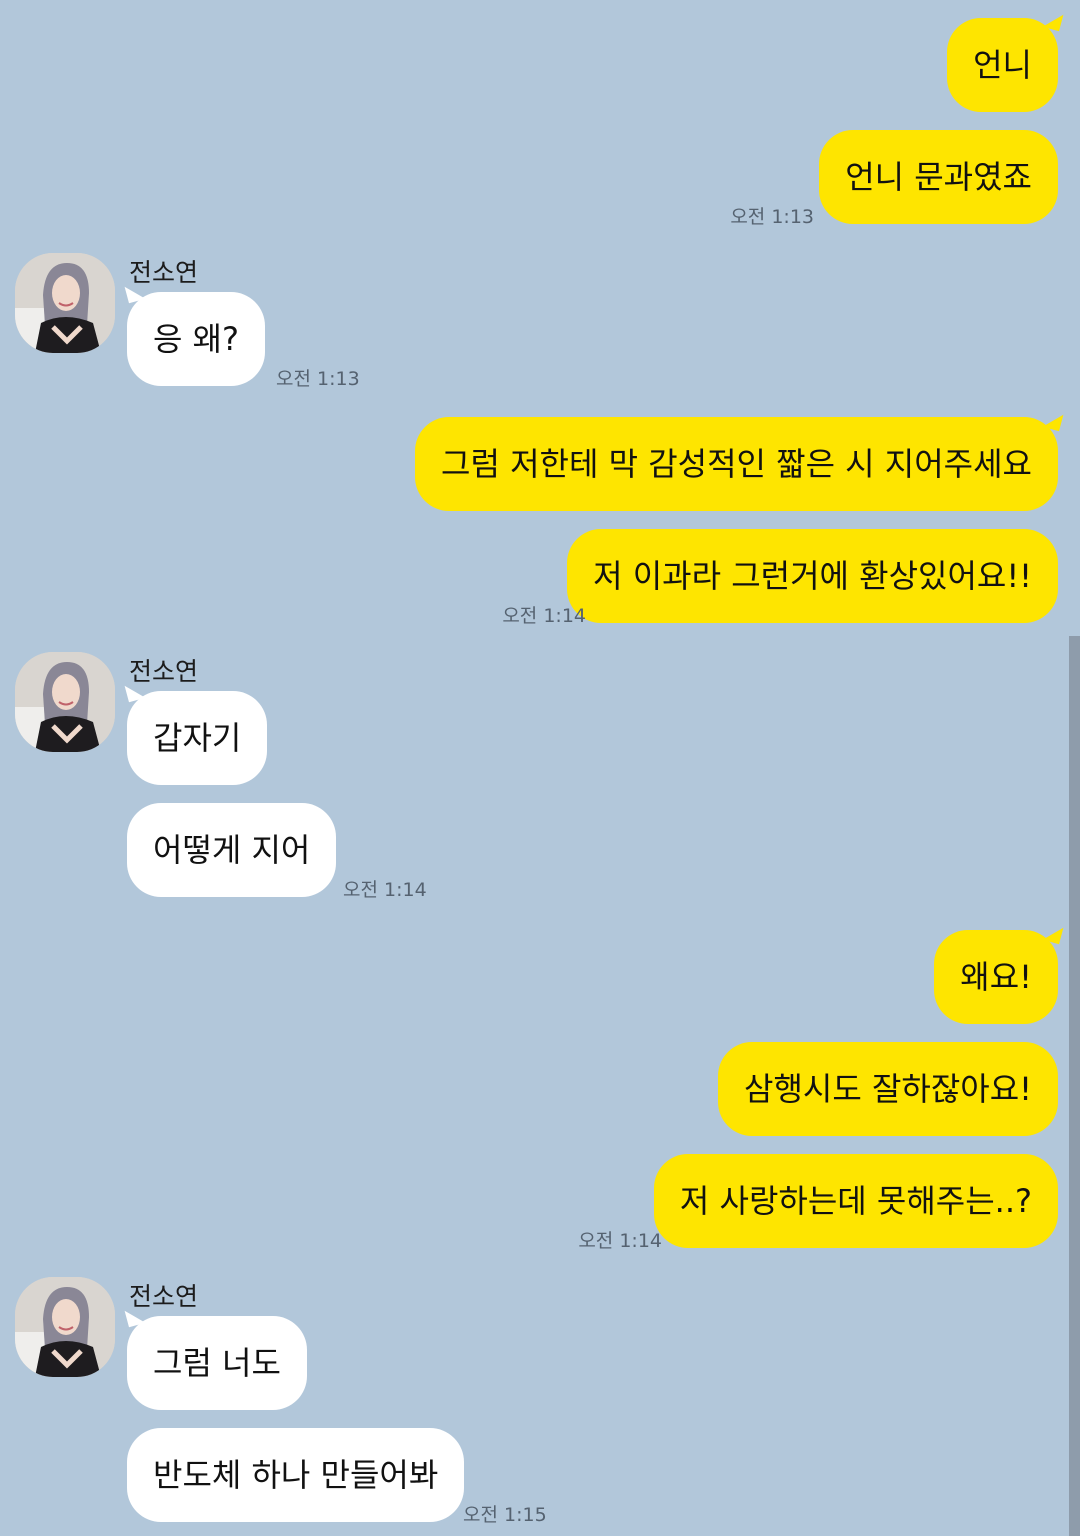 The width and height of the screenshot is (1080, 1536). I want to click on my-message-bubble: 언니, so click(1002, 65).